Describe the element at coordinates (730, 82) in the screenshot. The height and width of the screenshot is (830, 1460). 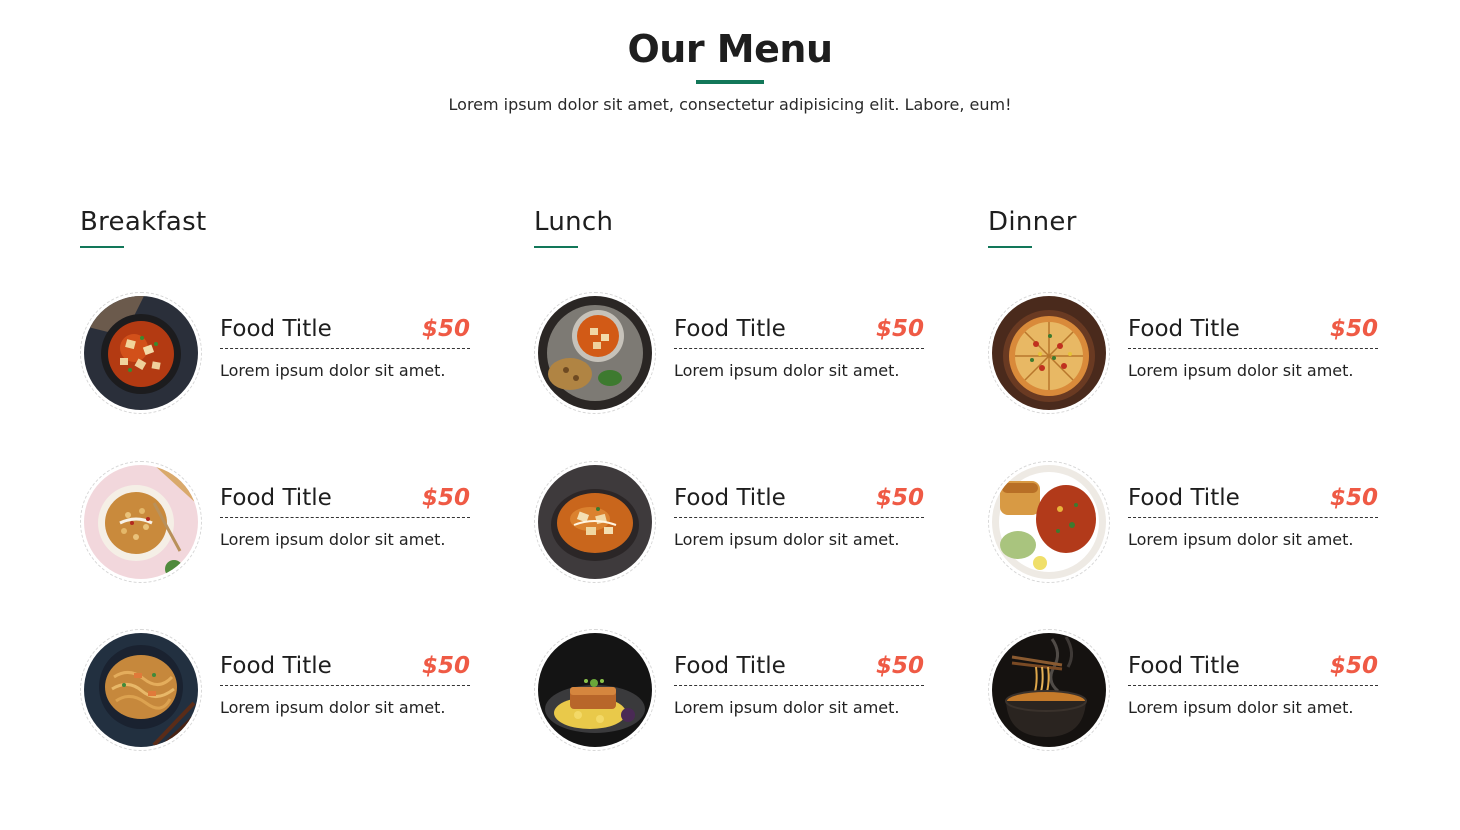
I see `title-underline` at that location.